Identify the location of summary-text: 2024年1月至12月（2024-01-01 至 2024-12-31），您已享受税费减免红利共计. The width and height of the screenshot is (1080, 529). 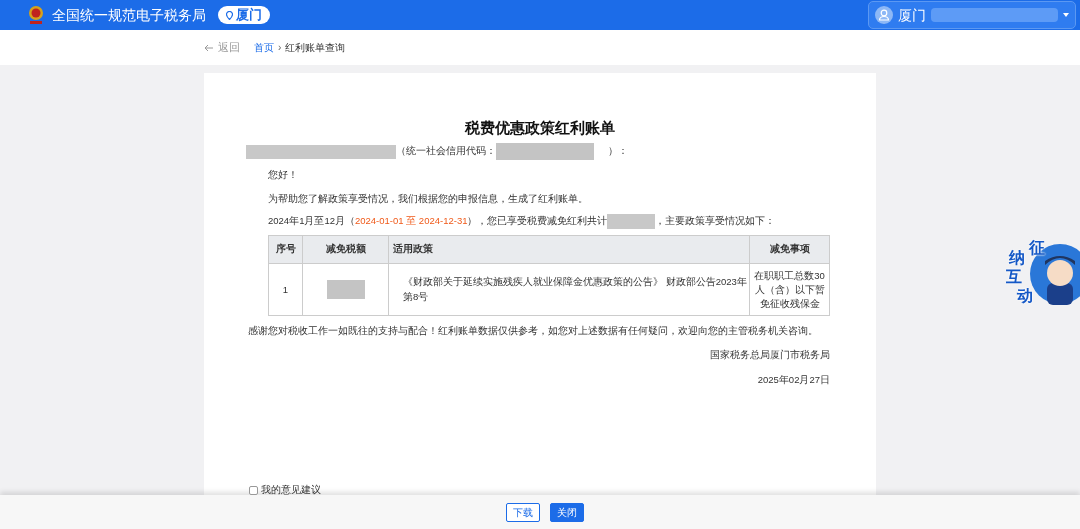
(438, 221).